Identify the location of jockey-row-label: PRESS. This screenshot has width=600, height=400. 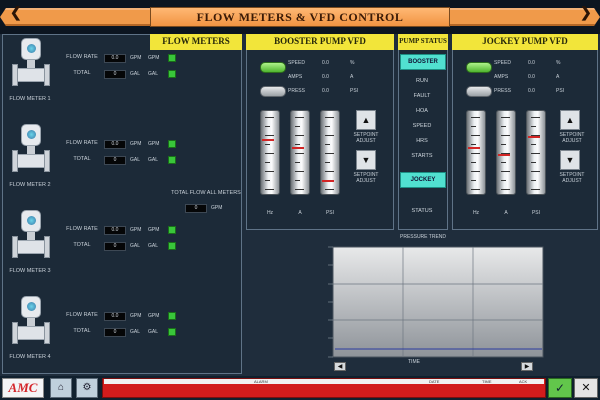
(502, 91).